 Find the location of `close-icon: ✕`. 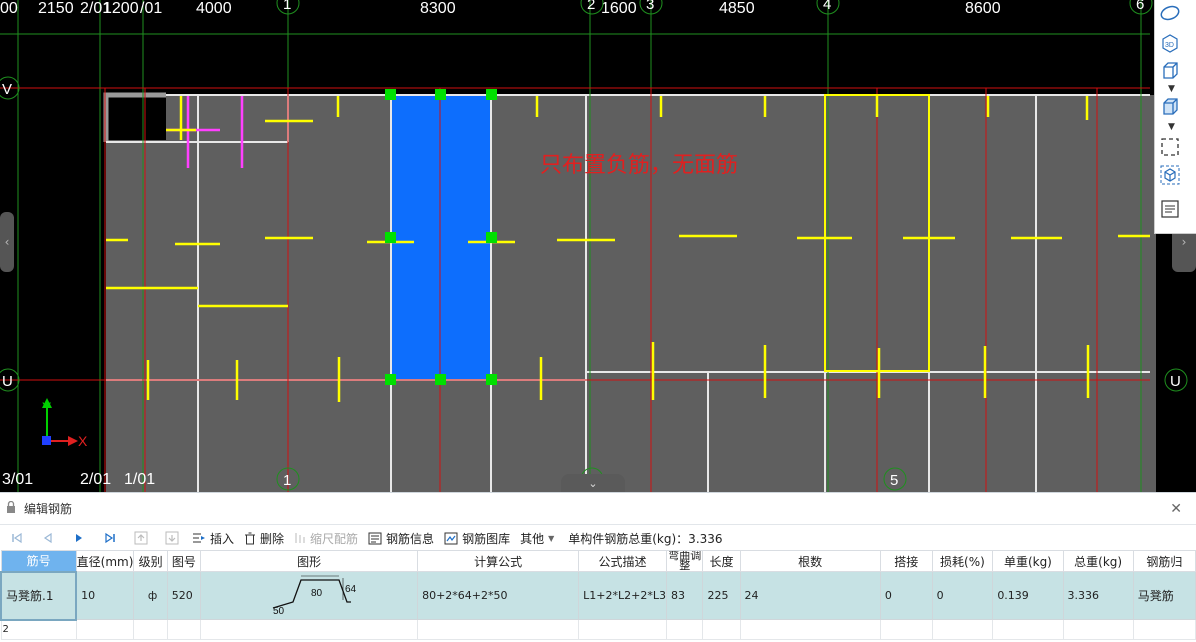

close-icon: ✕ is located at coordinates (1176, 509).